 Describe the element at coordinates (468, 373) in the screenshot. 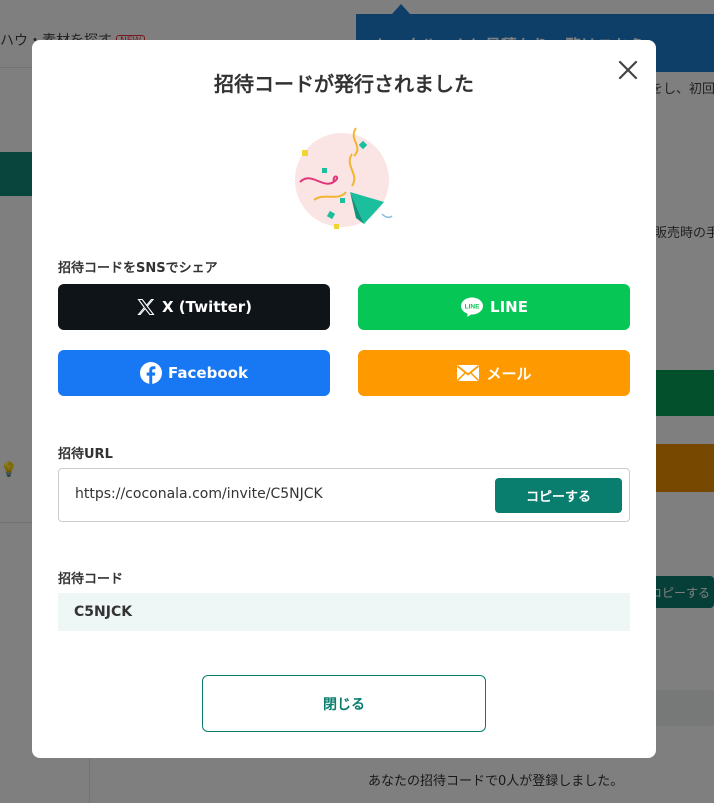

I see `mail-icon` at that location.